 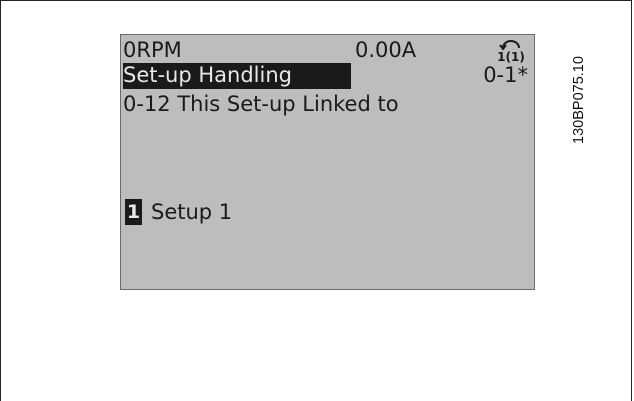 What do you see at coordinates (192, 212) in the screenshot?
I see `selection-value: Setup 1` at bounding box center [192, 212].